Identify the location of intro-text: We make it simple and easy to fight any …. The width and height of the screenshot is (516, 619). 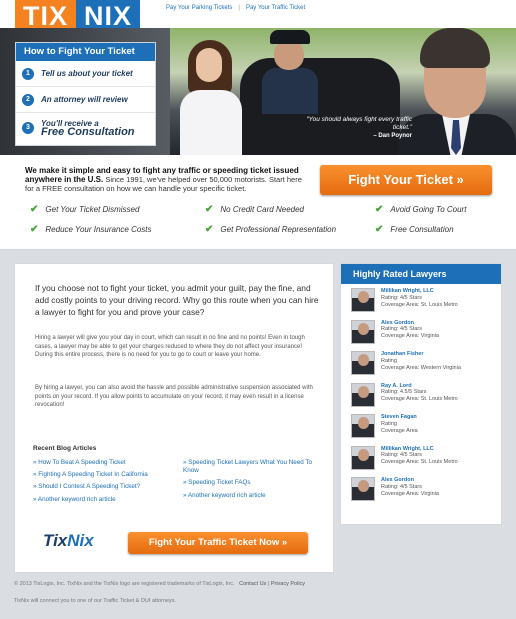
(165, 180).